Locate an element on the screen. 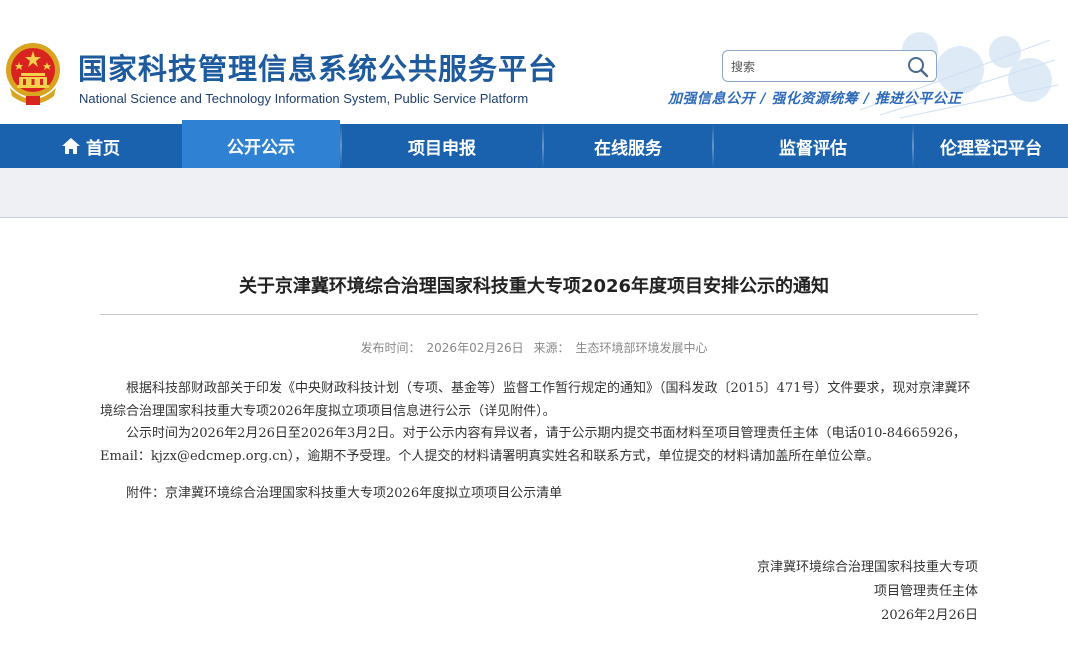  title-divider is located at coordinates (539, 314).